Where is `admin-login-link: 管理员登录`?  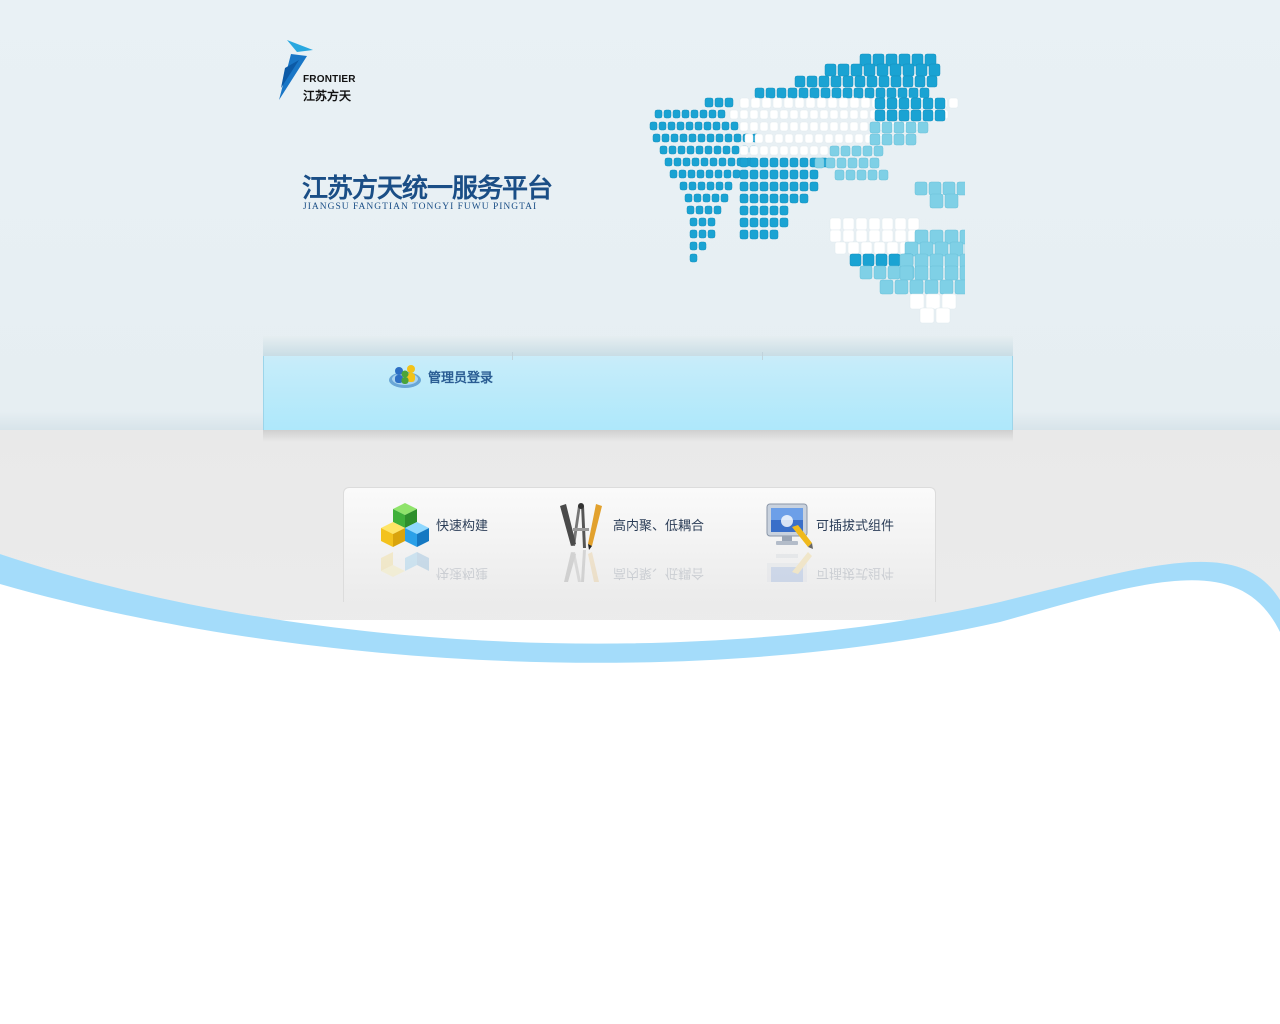
admin-login-link: 管理员登录 is located at coordinates (460, 376).